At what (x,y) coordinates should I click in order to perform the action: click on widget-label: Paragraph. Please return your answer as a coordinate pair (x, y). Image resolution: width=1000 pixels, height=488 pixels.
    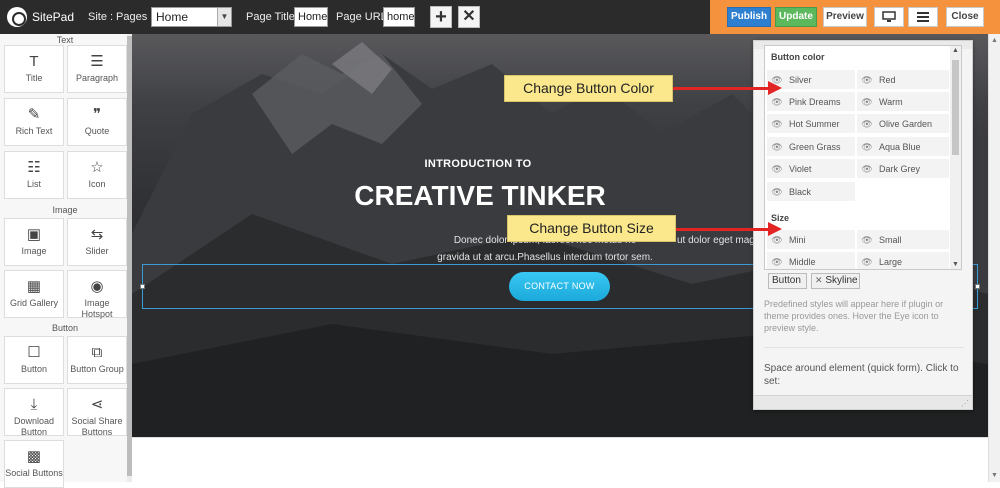
    Looking at the image, I should click on (97, 78).